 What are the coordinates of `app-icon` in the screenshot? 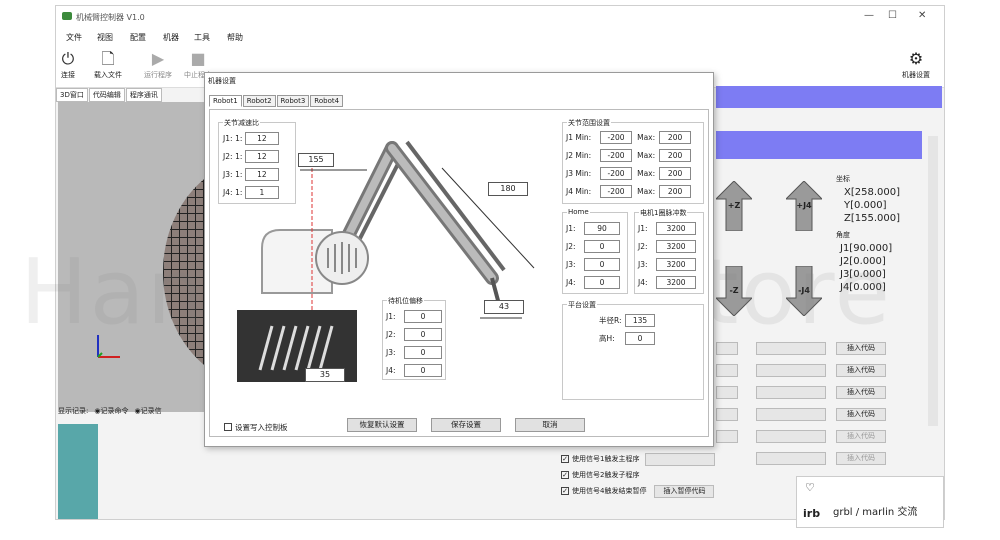 It's located at (67, 16).